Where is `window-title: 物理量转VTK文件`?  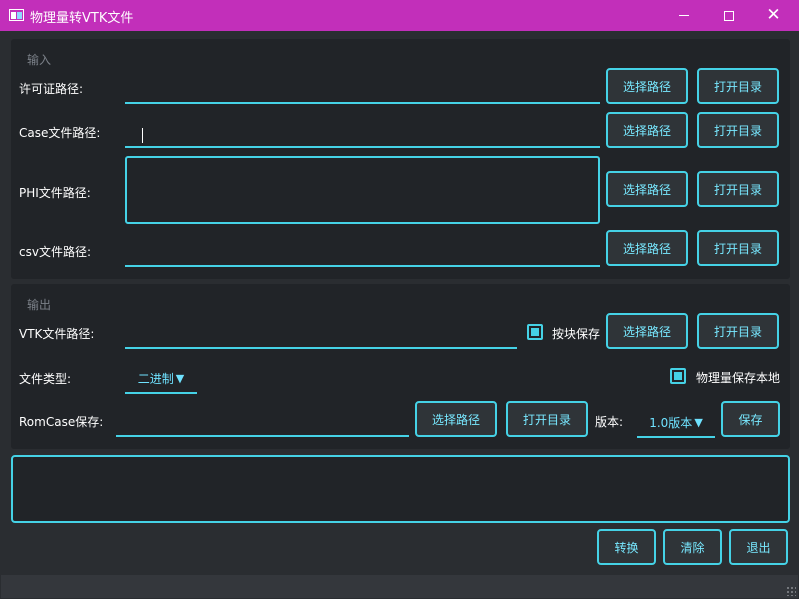 window-title: 物理量转VTK文件 is located at coordinates (82, 18).